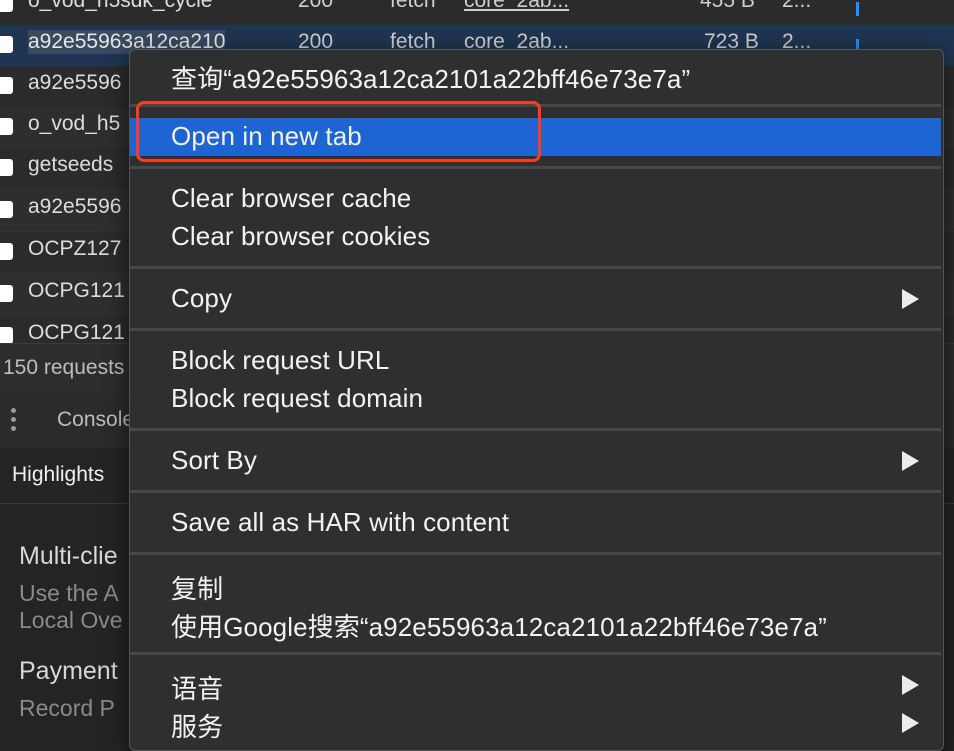 The image size is (954, 751). I want to click on more-vertical-icon, so click(14, 421).